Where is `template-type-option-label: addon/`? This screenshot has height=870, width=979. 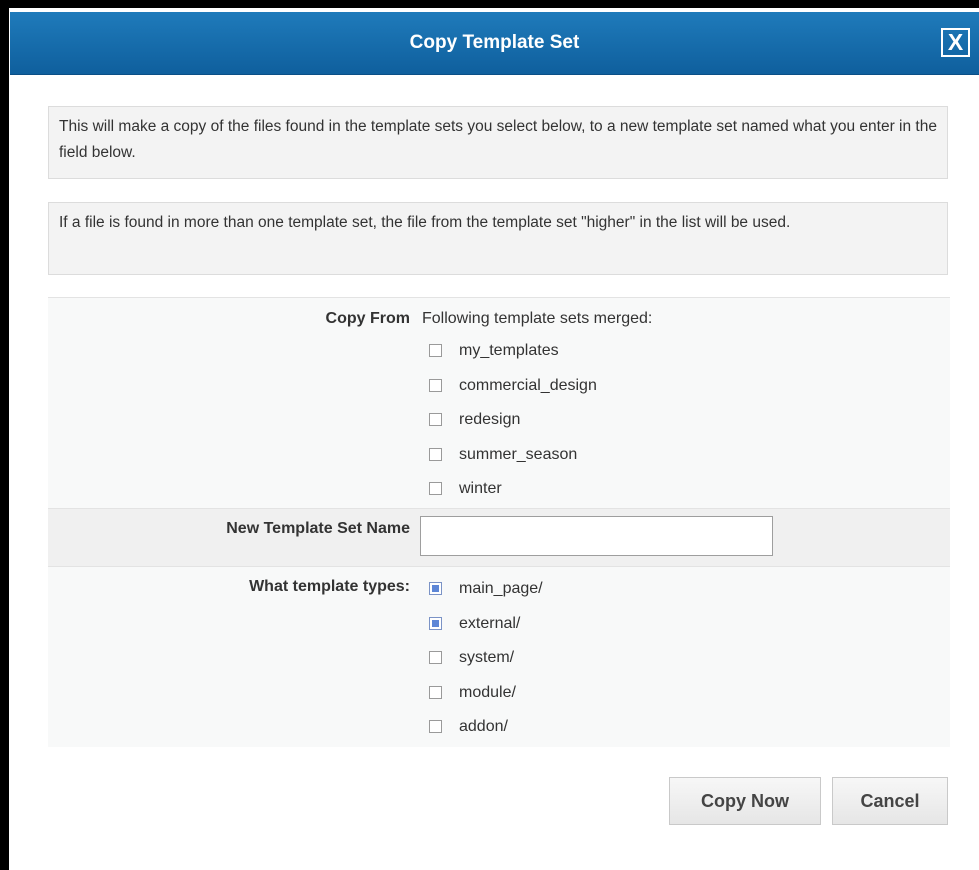 template-type-option-label: addon/ is located at coordinates (483, 726).